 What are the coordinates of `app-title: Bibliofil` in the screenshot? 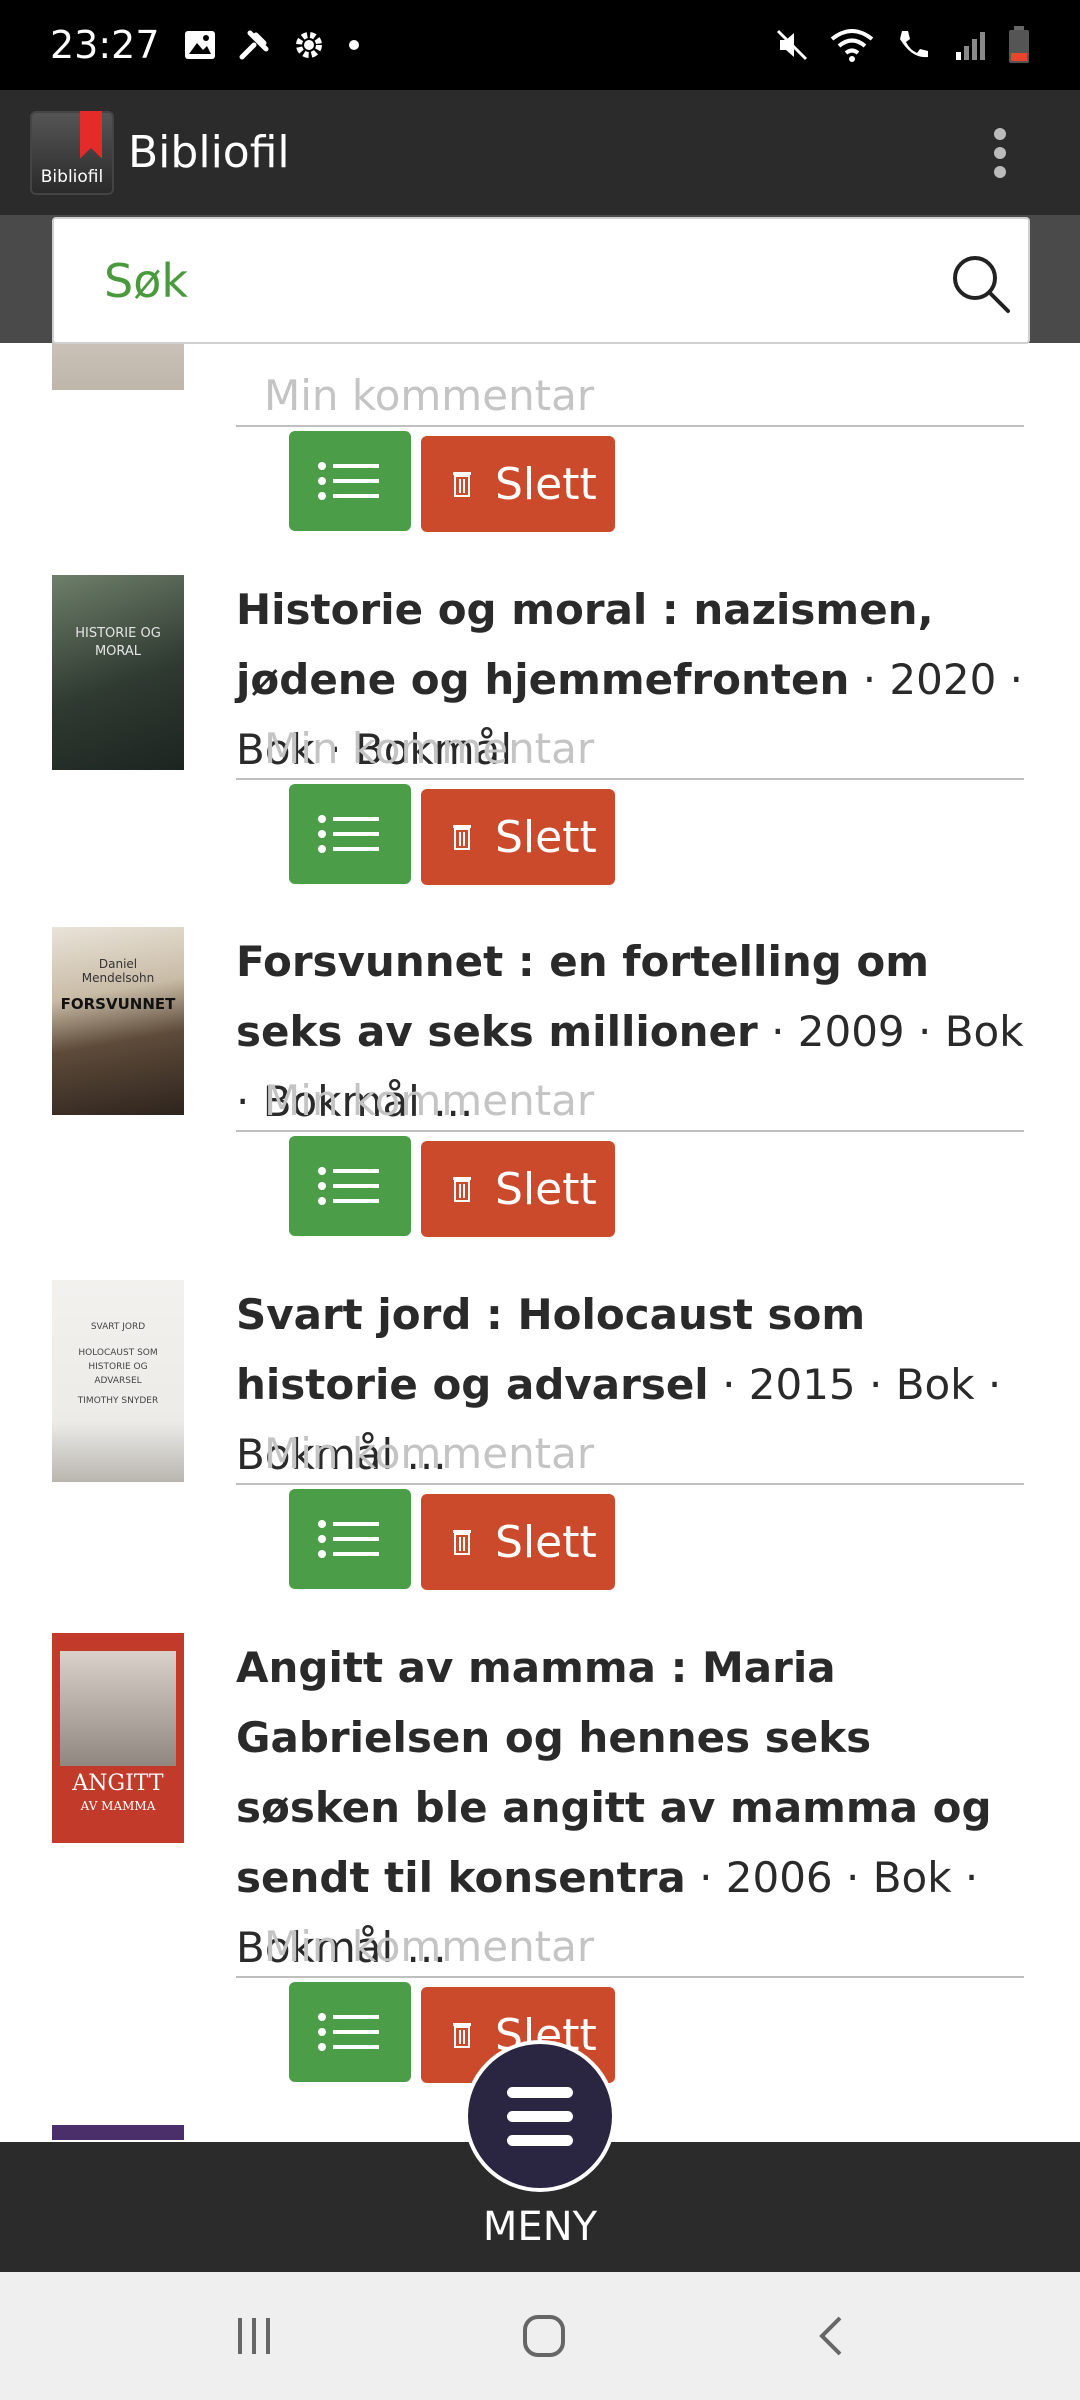 It's located at (209, 152).